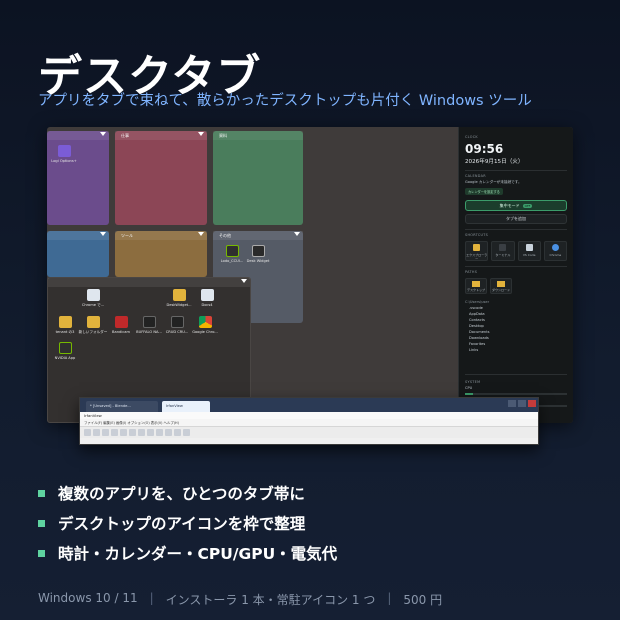 The height and width of the screenshot is (620, 620). I want to click on feature-item: デスクトップのアイコンを枠で整理, so click(187, 523).